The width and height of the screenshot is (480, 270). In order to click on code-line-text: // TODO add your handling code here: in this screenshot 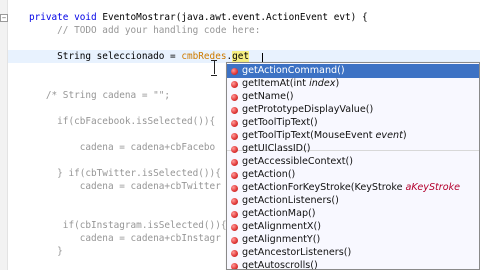, I will do `click(136, 30)`.